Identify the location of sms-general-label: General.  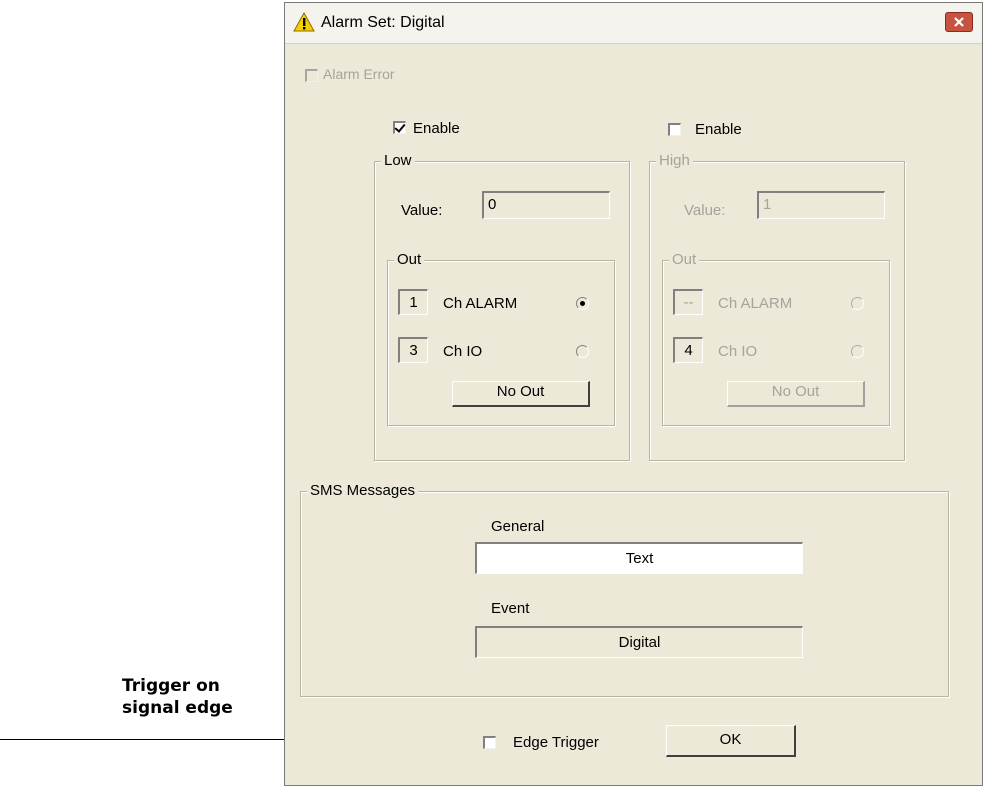
(518, 526).